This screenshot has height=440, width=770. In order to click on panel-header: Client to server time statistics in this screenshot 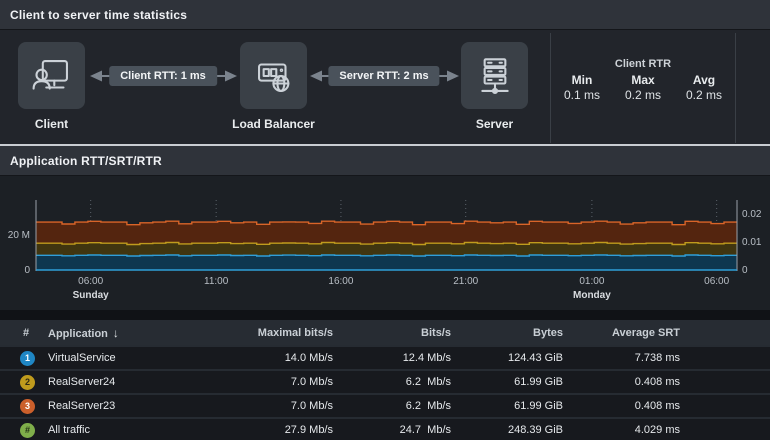, I will do `click(385, 15)`.